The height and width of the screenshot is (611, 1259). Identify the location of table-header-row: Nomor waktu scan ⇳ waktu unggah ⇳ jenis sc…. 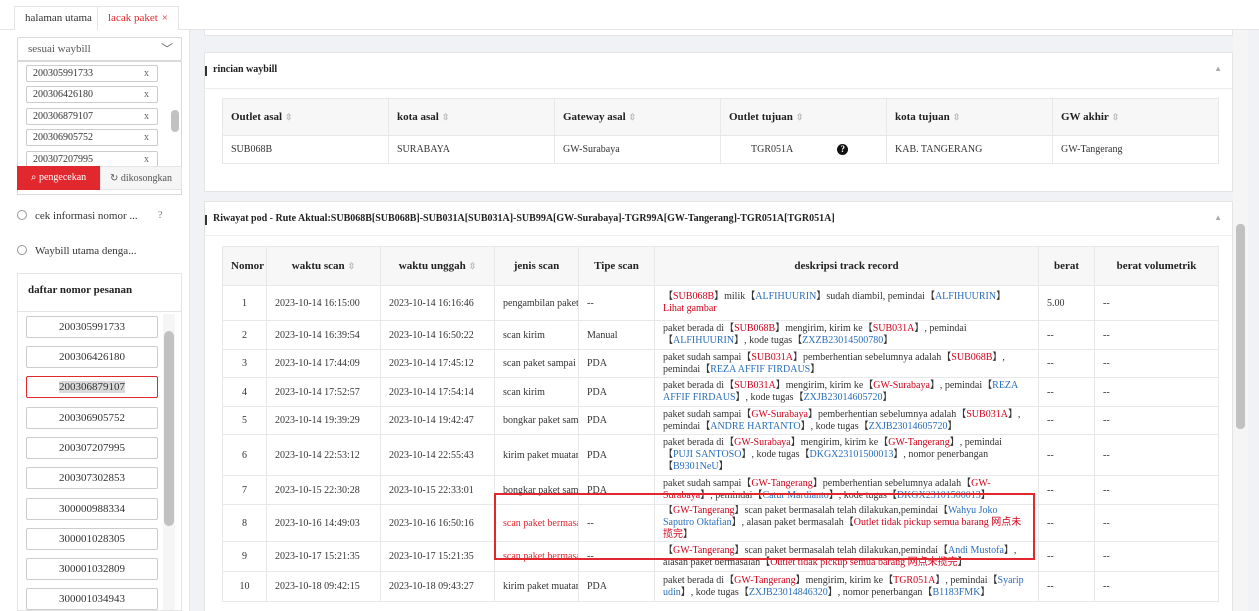
(720, 266).